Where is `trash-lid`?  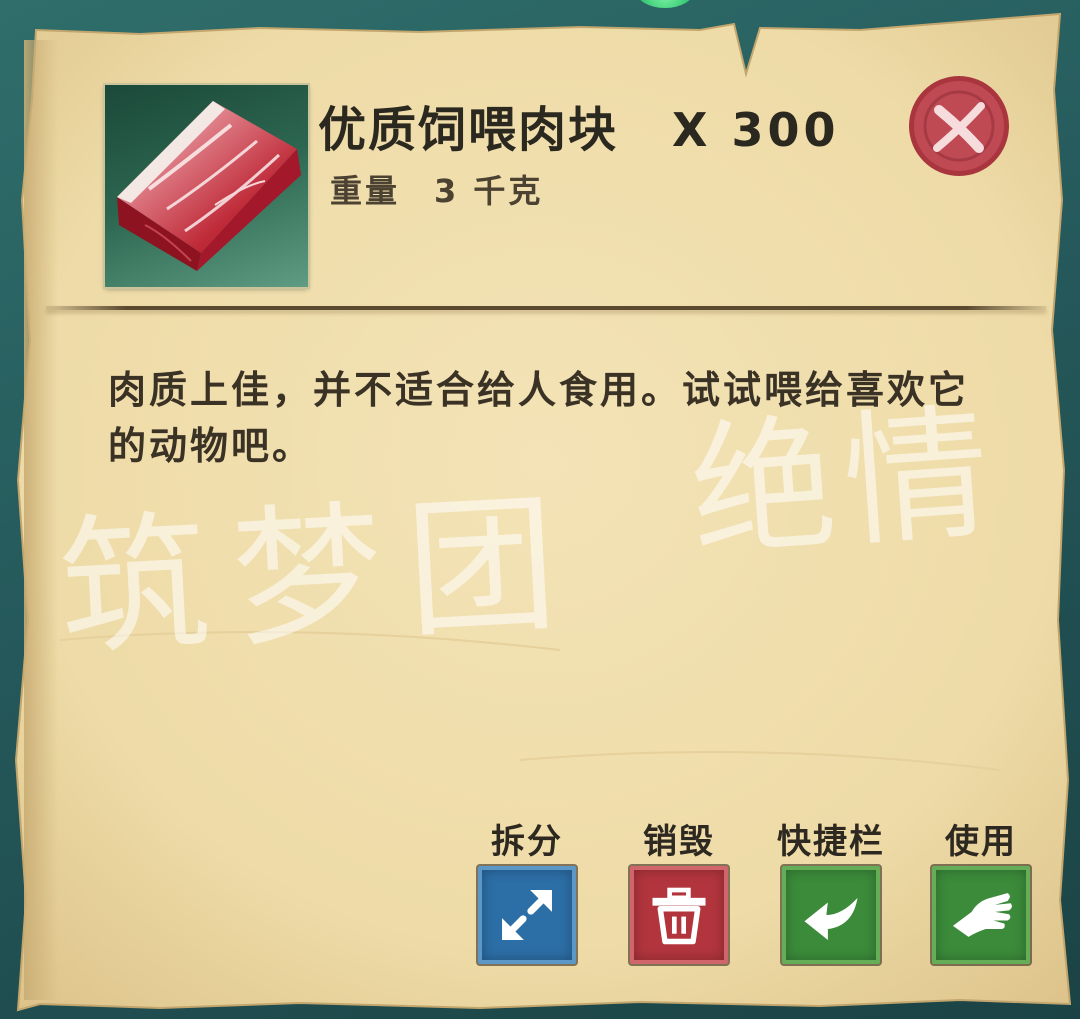
trash-lid is located at coordinates (679, 901).